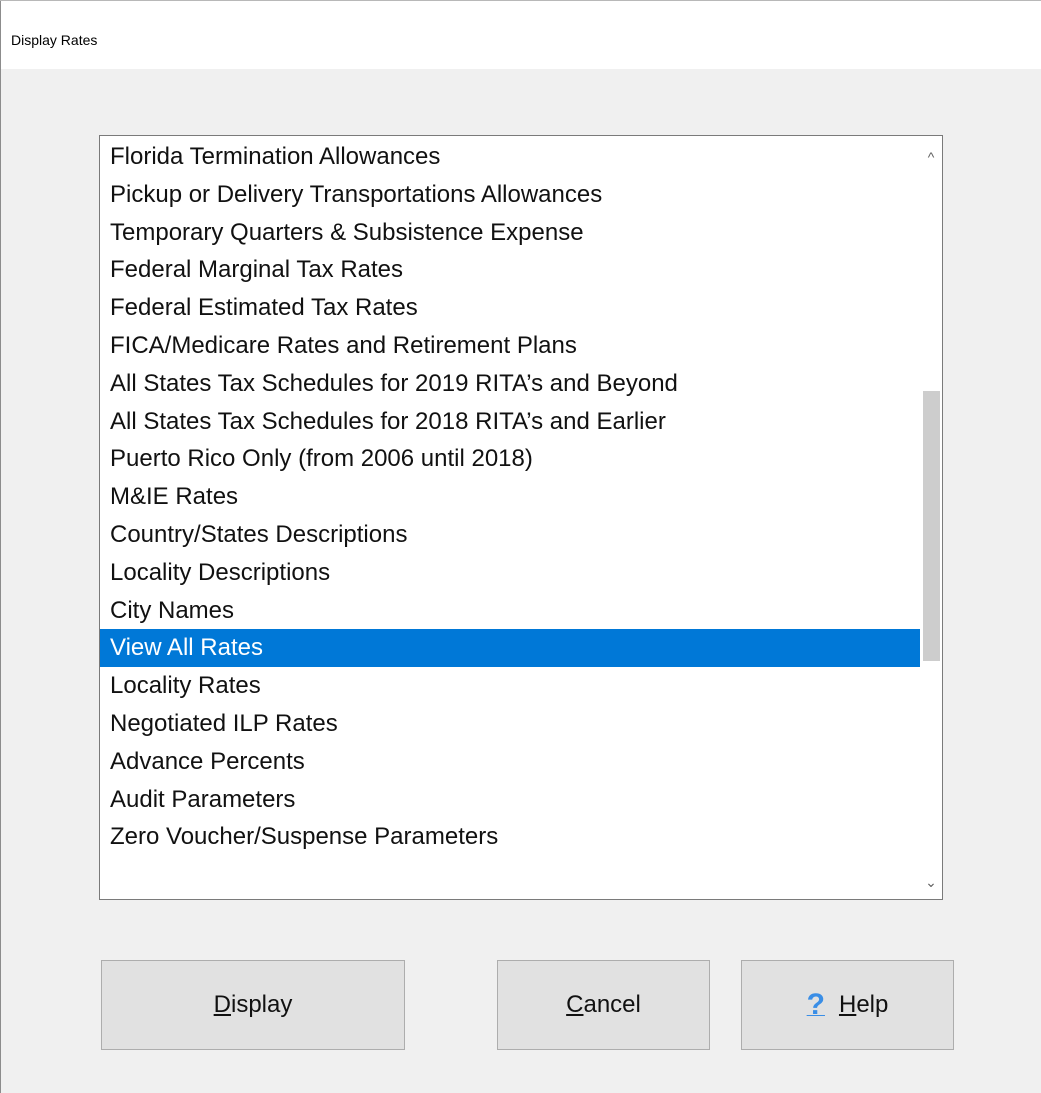  Describe the element at coordinates (510, 648) in the screenshot. I see `list-item-selected: View All Rates` at that location.